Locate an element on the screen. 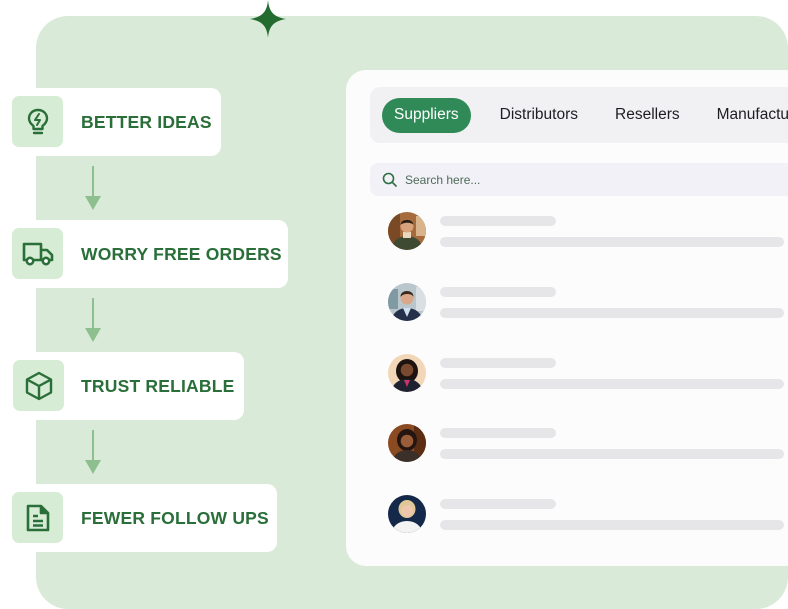  feature-label: FEWER FOLLOW UPS is located at coordinates (175, 517).